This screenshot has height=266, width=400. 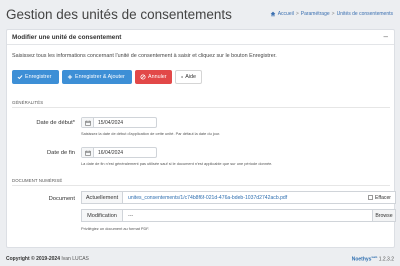 I want to click on document-modify-row: Modification --- Browse, so click(x=238, y=215).